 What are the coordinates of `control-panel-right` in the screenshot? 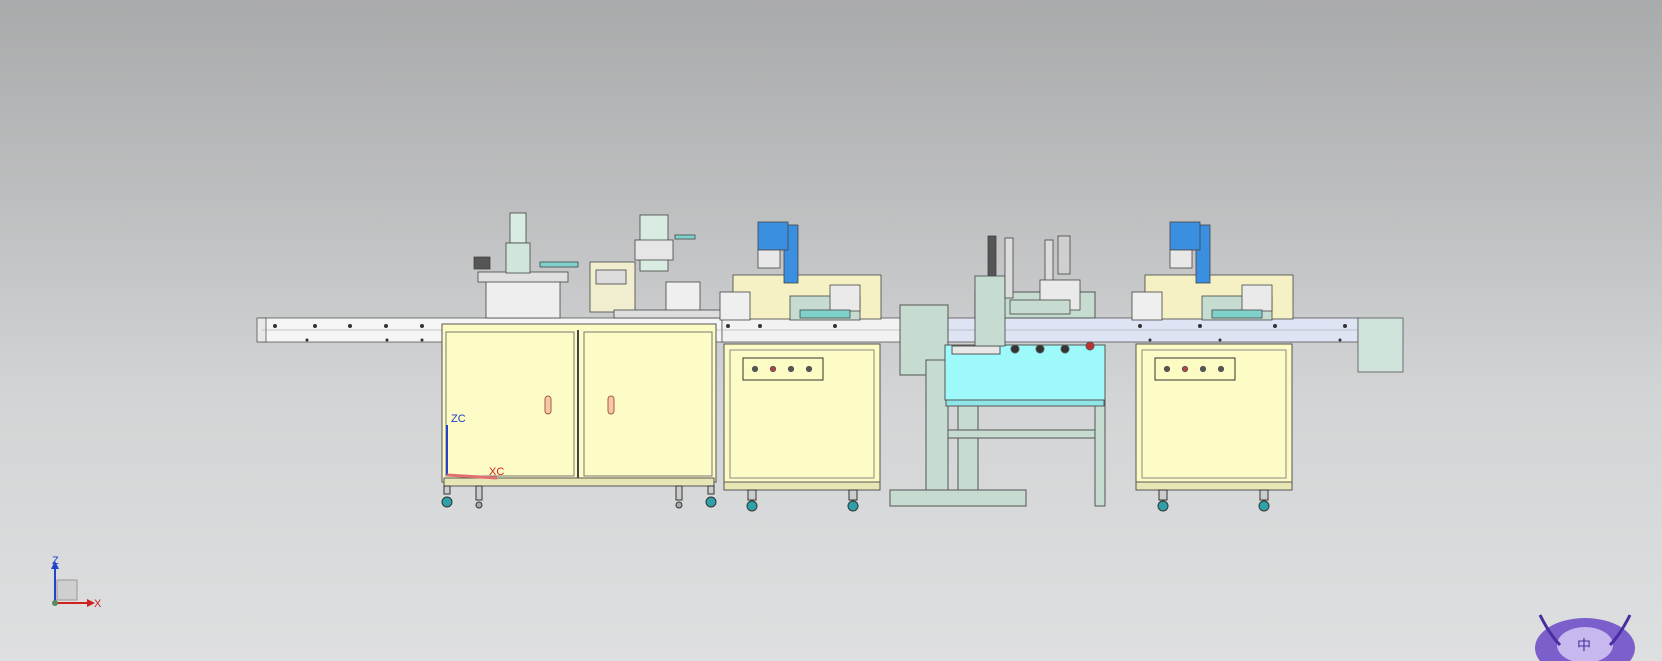 It's located at (1195, 369).